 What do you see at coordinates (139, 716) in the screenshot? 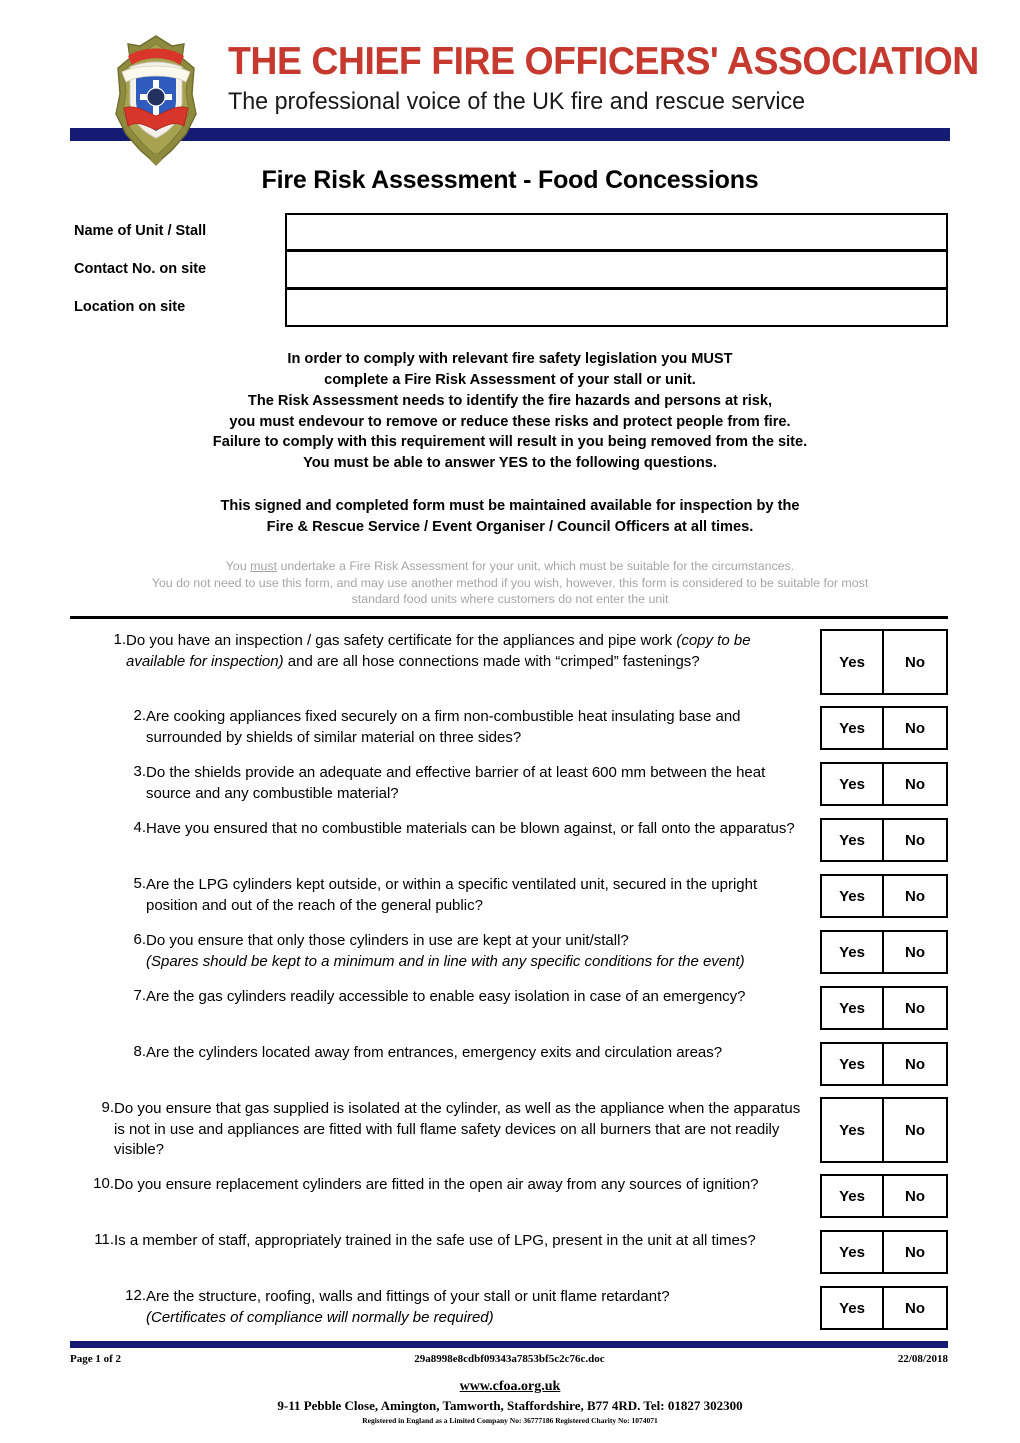
I see `question-number: 2.` at bounding box center [139, 716].